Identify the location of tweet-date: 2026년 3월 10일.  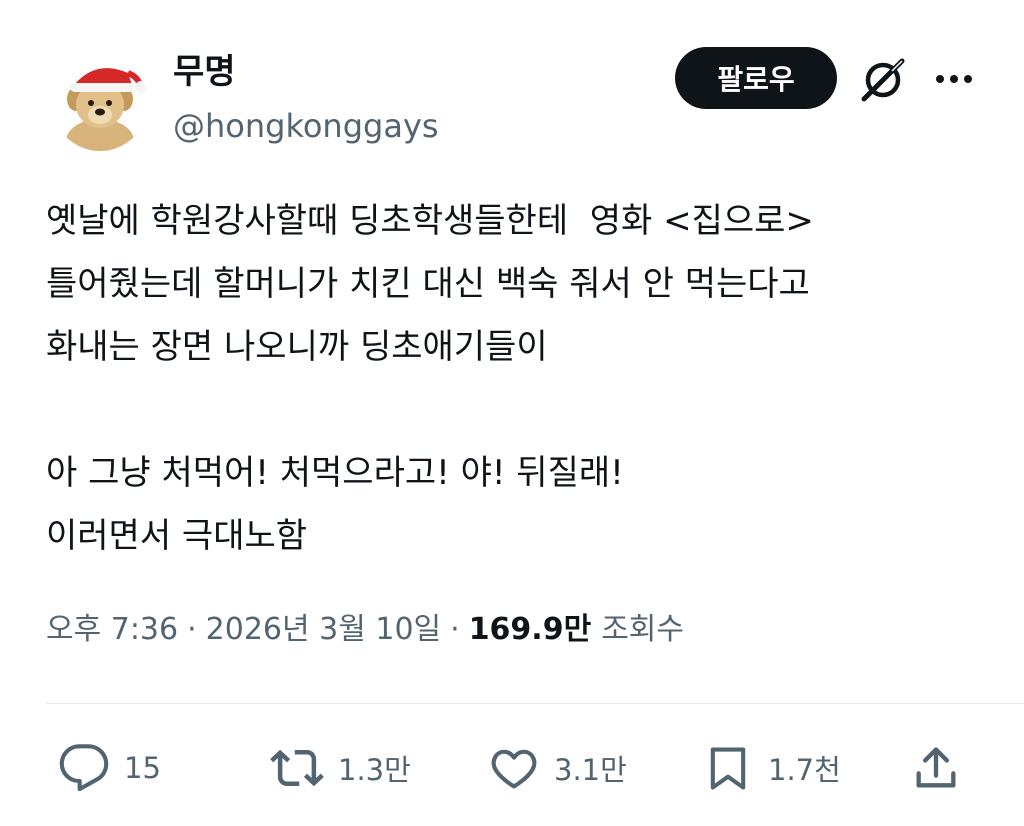
(323, 630).